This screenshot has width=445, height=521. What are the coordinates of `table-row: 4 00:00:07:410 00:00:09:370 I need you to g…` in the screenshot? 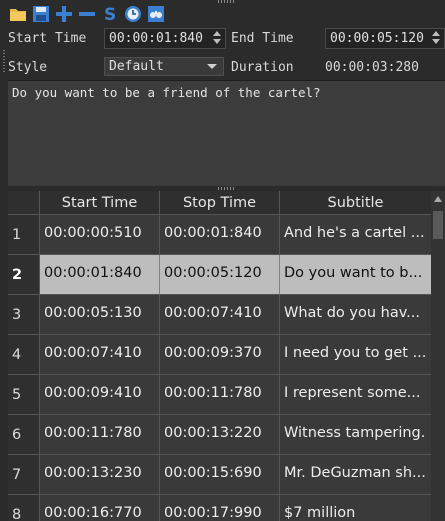 It's located at (219, 355).